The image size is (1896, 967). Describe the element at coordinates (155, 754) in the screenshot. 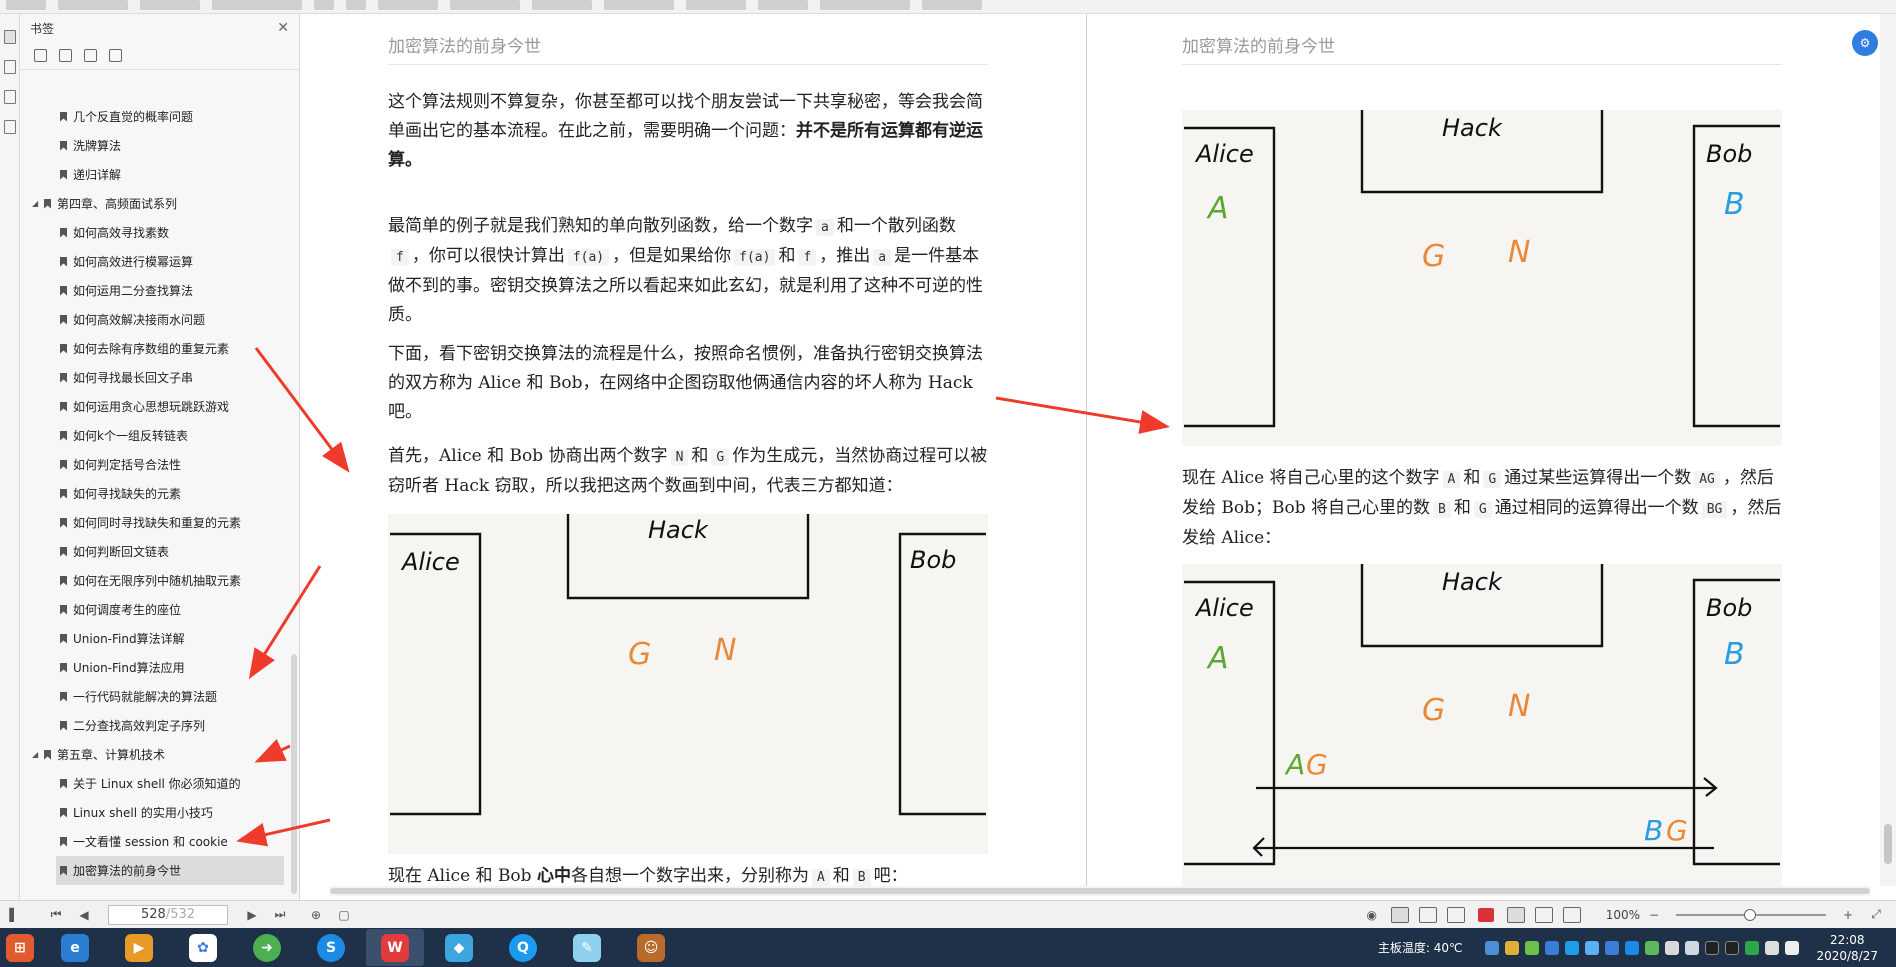

I see `bookmark-chapter: ◢ 第五章、计算机技术` at that location.